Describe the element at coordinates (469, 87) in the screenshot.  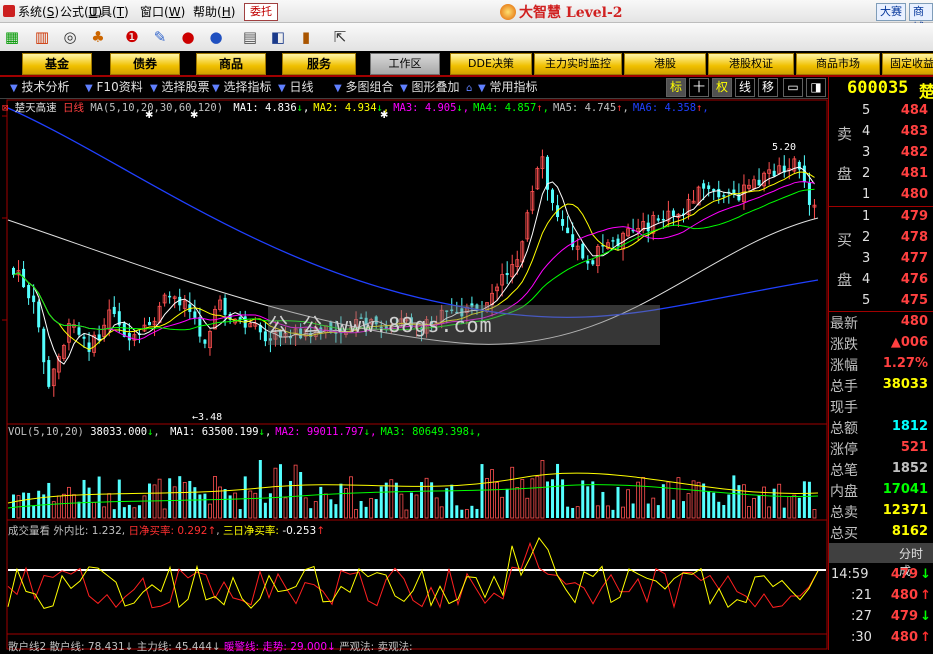
I see `lock-icon: ⌂` at that location.